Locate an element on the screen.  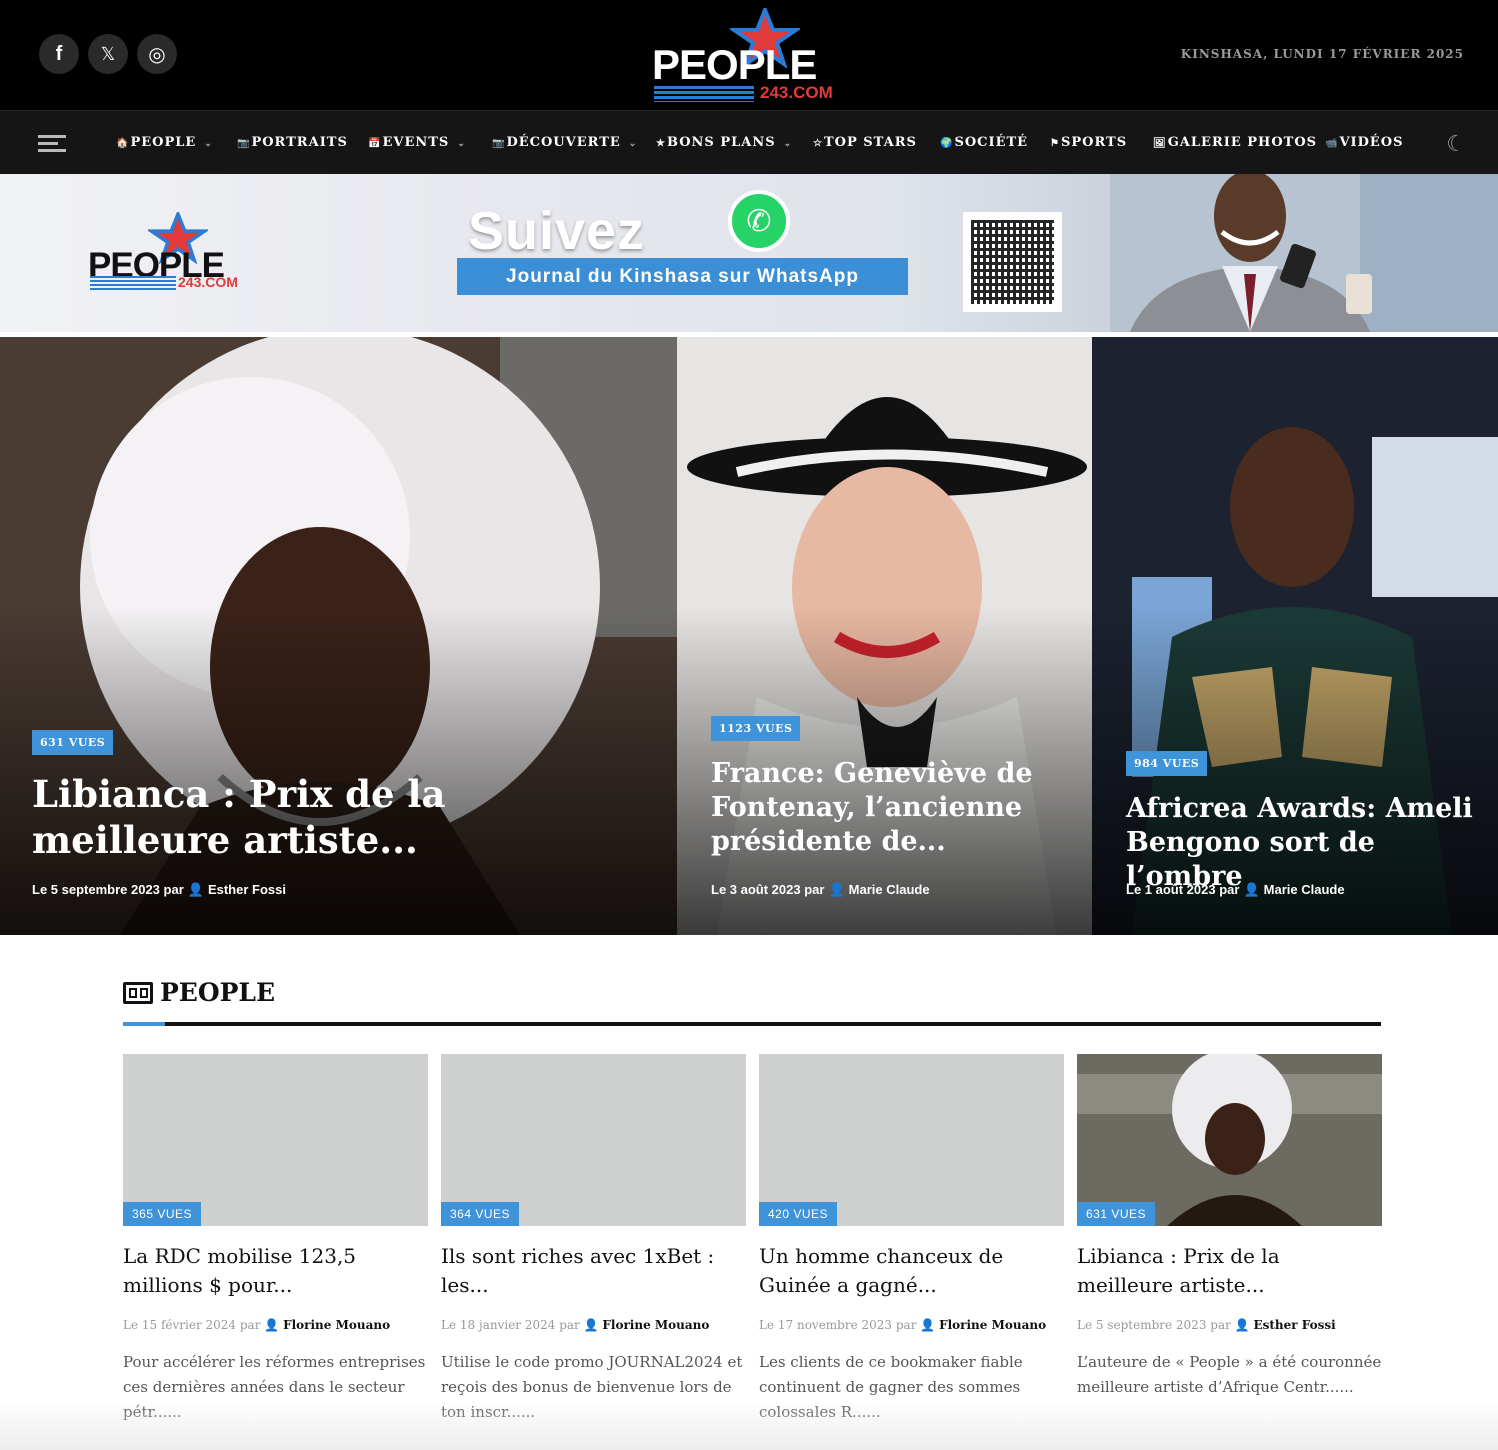
nav-item-people: 🏠PEOPLE ⌄ is located at coordinates (164, 142).